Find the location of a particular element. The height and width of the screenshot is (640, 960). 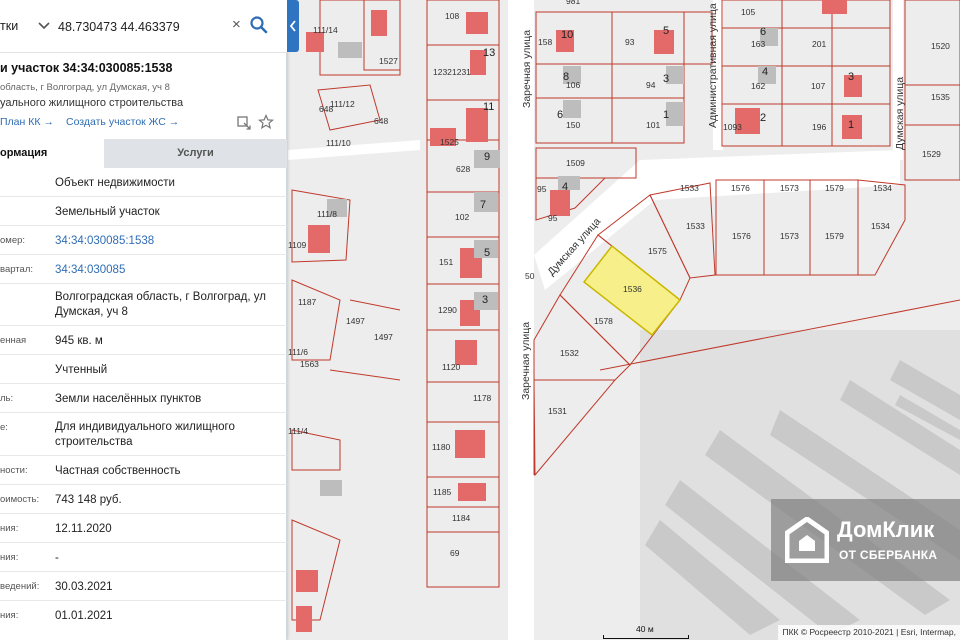

svg-text: 1509 is located at coordinates (575, 163).